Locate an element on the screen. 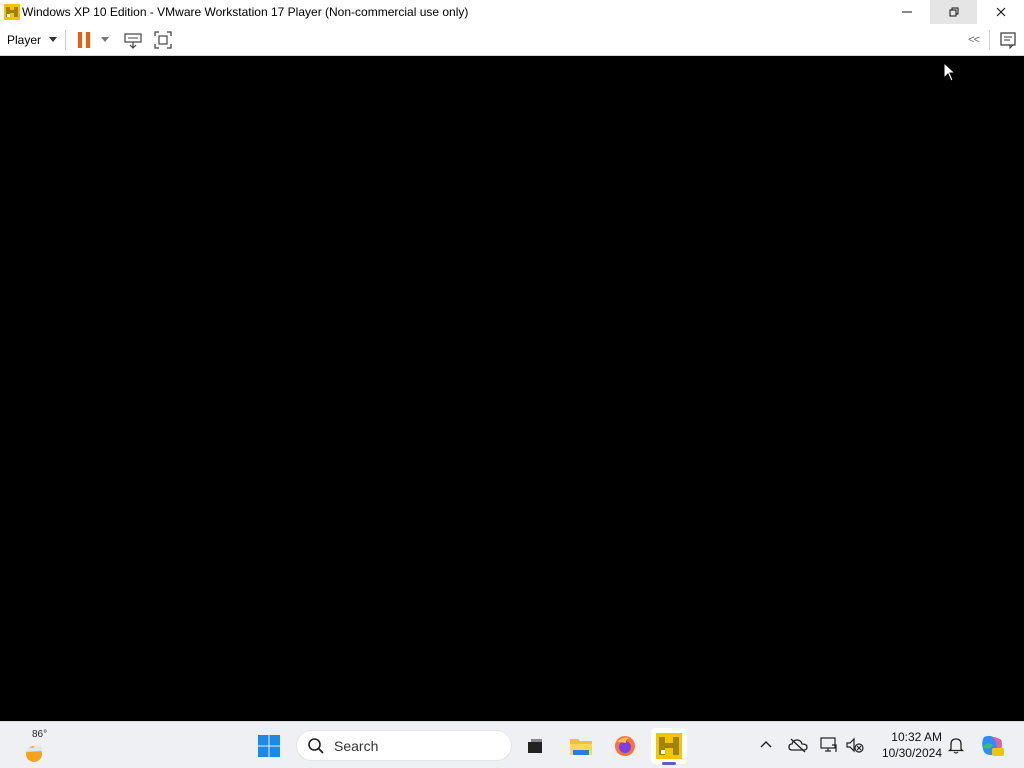 The width and height of the screenshot is (1024, 768). onedrive-button is located at coordinates (798, 745).